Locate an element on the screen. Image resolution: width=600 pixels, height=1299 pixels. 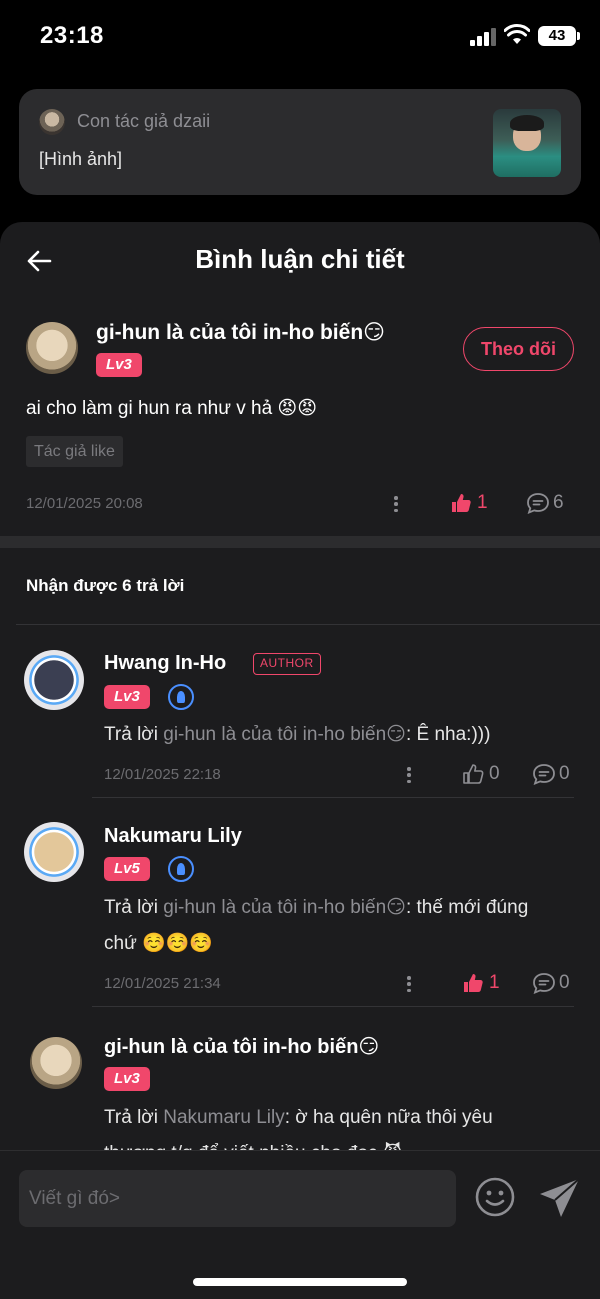
author-badge: AUTHOR is located at coordinates (287, 664).